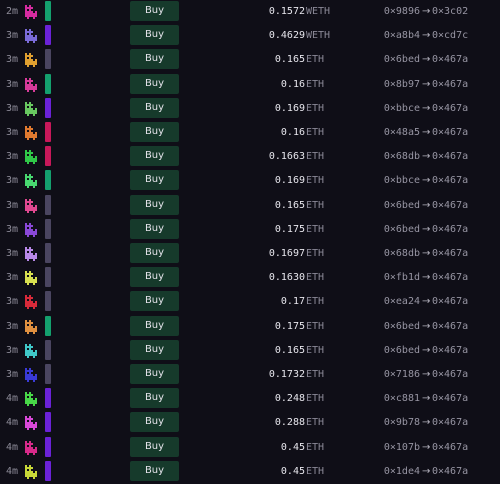  I want to click on sale-price: 0.165, so click(289, 350).